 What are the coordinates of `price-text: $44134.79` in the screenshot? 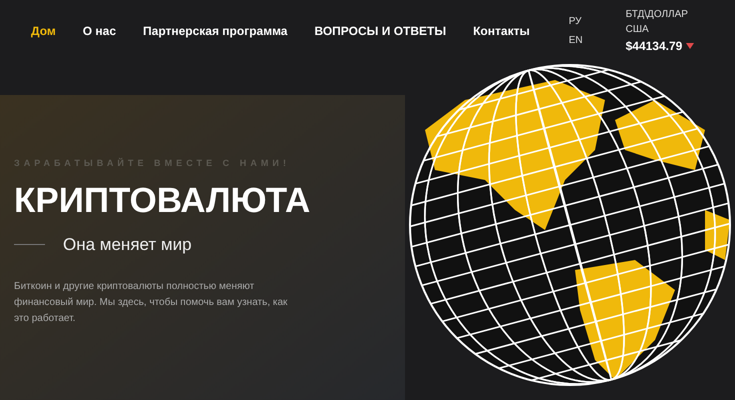 It's located at (654, 46).